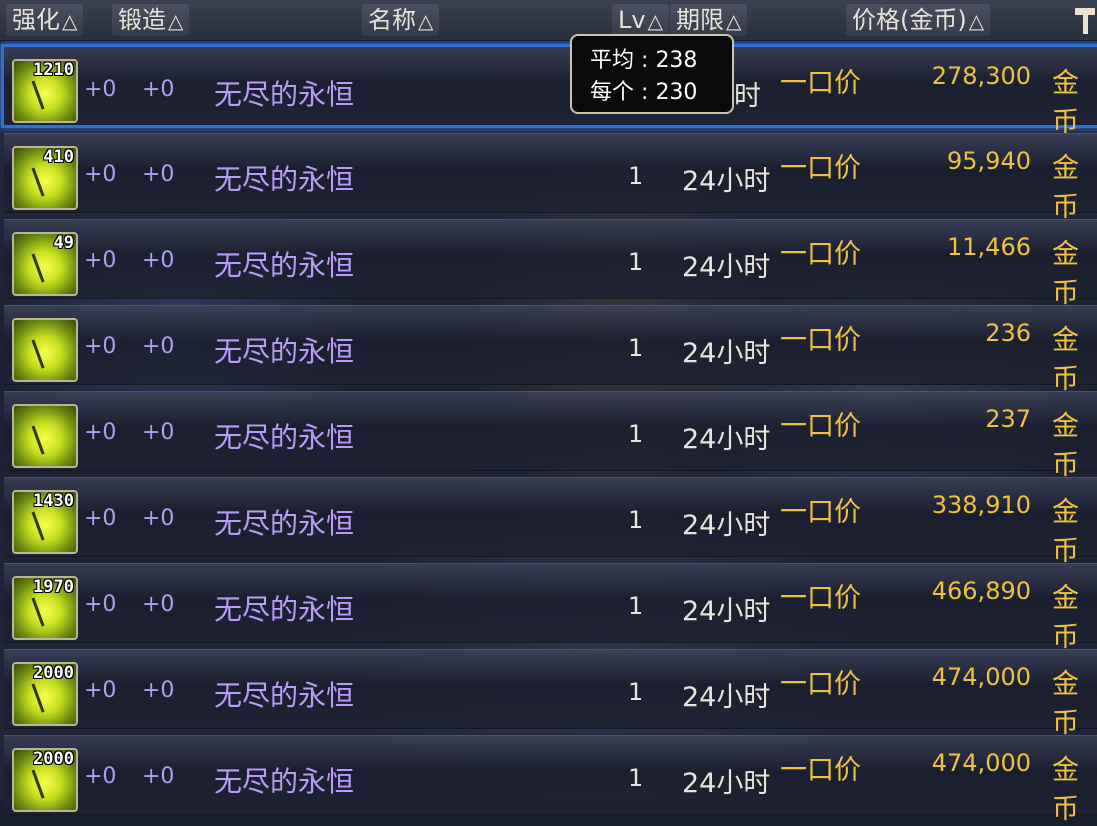 This screenshot has height=826, width=1097. I want to click on hammer-icon, so click(1085, 20).